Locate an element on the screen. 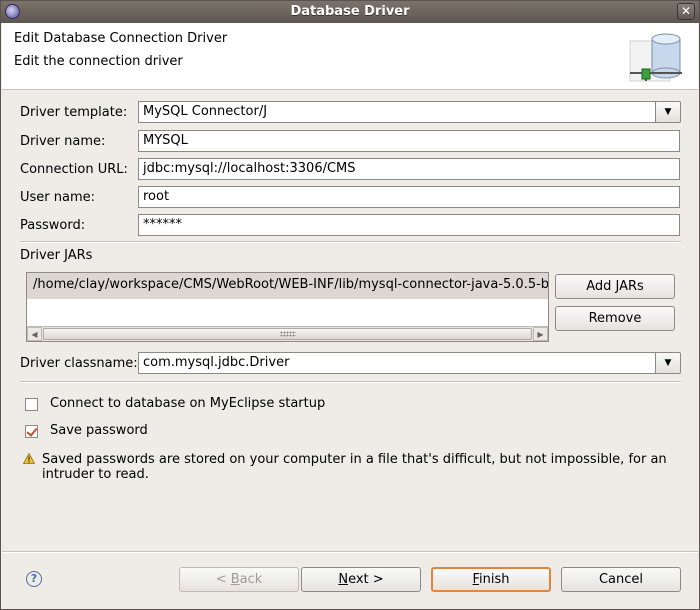 The height and width of the screenshot is (610, 700). driver-classname-dropdown-button: ▼ is located at coordinates (668, 363).